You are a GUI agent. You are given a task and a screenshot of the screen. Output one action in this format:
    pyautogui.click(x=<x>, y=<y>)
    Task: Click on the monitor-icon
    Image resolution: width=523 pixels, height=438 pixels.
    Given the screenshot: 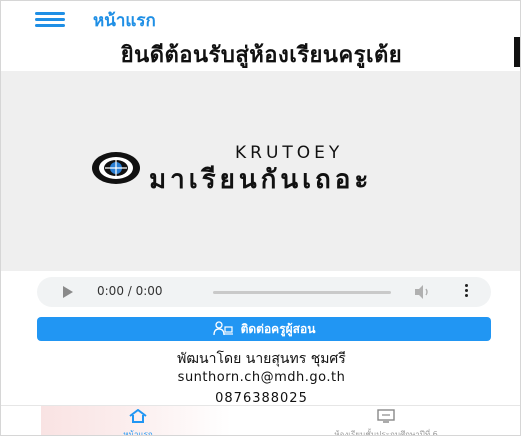 What is the action you would take?
    pyautogui.click(x=386, y=416)
    